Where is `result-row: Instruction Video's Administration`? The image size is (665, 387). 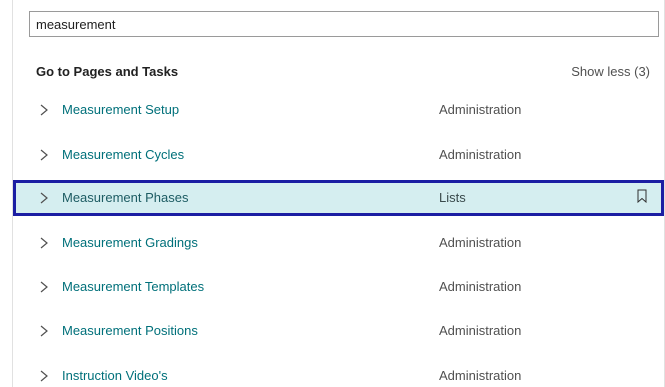
result-row: Instruction Video's Administration is located at coordinates (338, 372).